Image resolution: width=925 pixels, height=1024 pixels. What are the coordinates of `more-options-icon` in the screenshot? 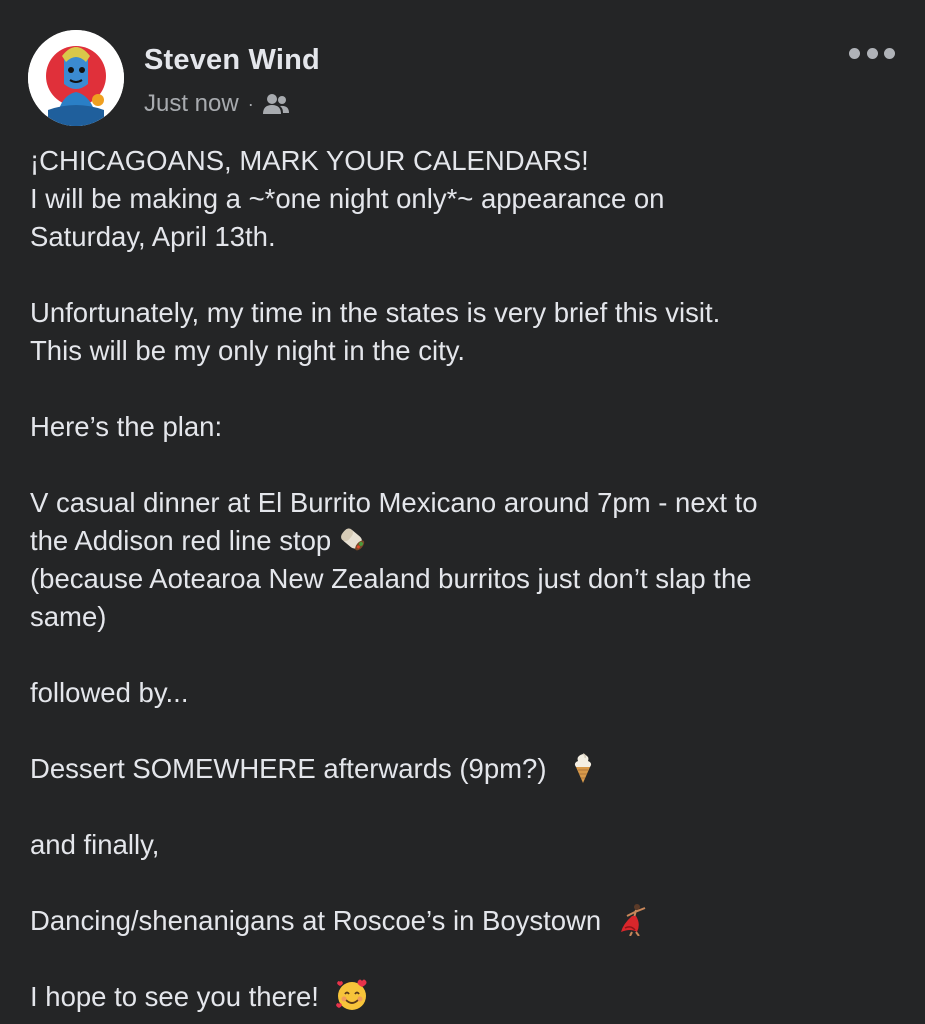 It's located at (872, 53).